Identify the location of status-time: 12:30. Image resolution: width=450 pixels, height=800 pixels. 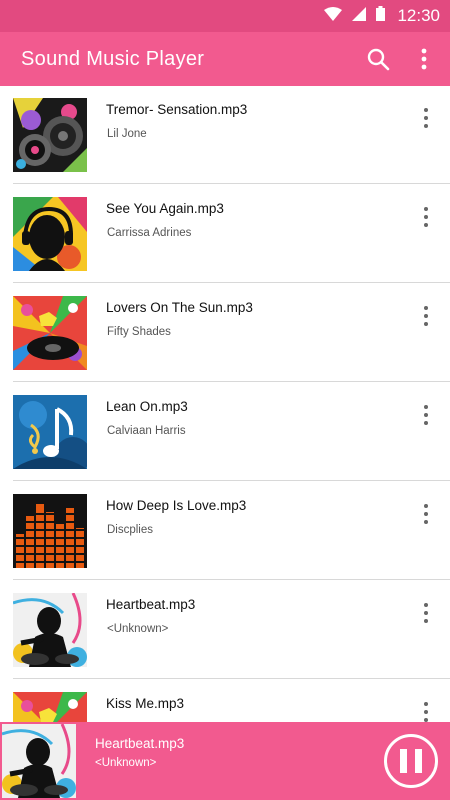
(418, 15).